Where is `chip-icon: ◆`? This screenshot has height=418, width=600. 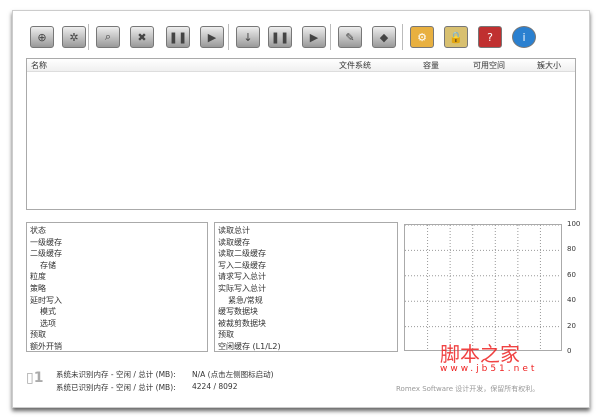 chip-icon: ◆ is located at coordinates (384, 37).